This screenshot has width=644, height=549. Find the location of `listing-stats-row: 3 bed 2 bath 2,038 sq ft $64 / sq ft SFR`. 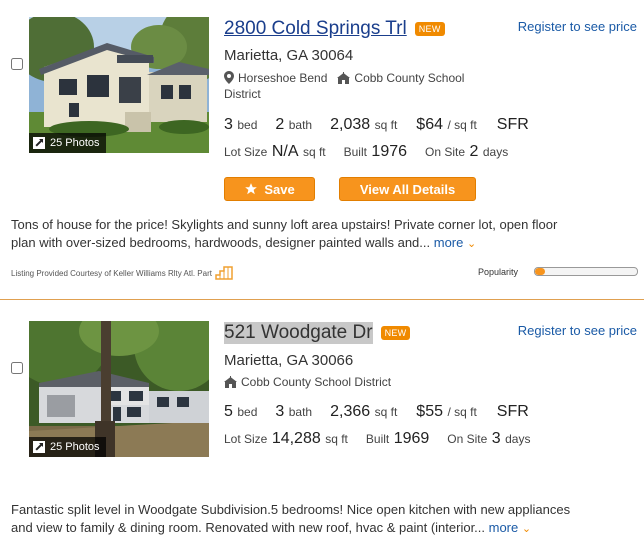

listing-stats-row: 3 bed 2 bath 2,038 sq ft $64 / sq ft SFR is located at coordinates (376, 125).